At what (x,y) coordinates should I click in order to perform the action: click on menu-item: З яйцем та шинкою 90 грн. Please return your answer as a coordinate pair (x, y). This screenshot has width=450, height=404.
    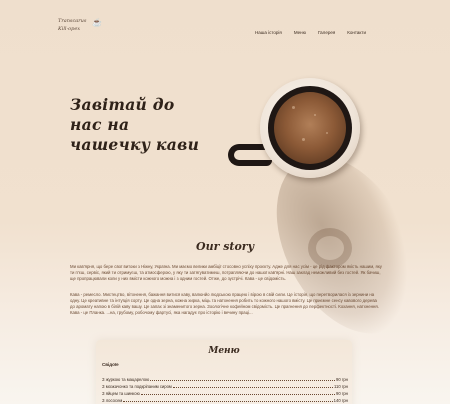
    Looking at the image, I should click on (225, 393).